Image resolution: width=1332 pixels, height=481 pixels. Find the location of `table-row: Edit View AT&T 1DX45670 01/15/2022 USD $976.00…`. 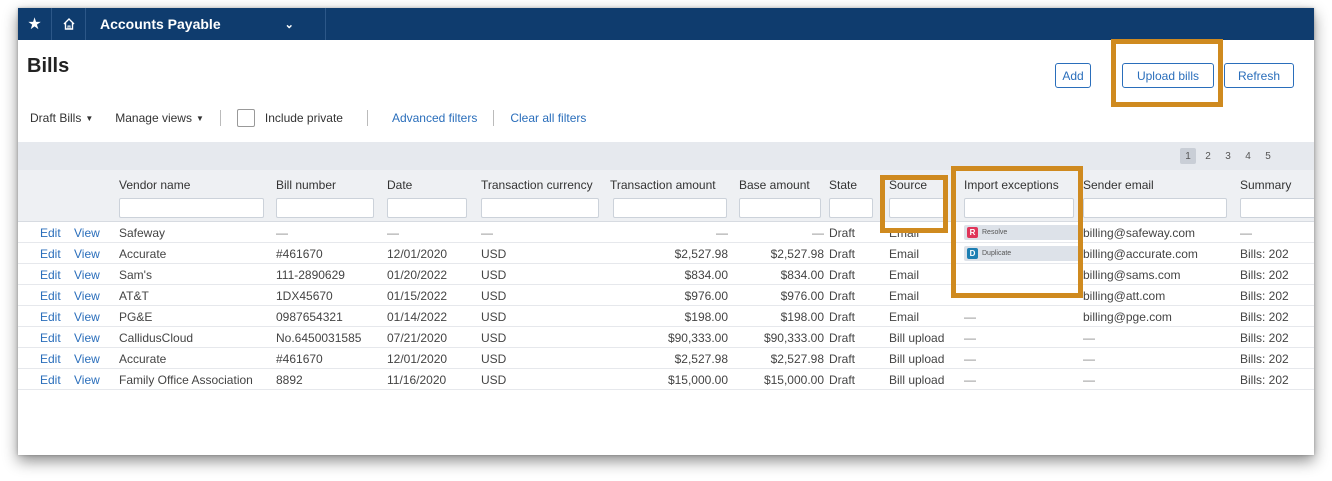

table-row: Edit View AT&T 1DX45670 01/15/2022 USD $976.00… is located at coordinates (666, 295).